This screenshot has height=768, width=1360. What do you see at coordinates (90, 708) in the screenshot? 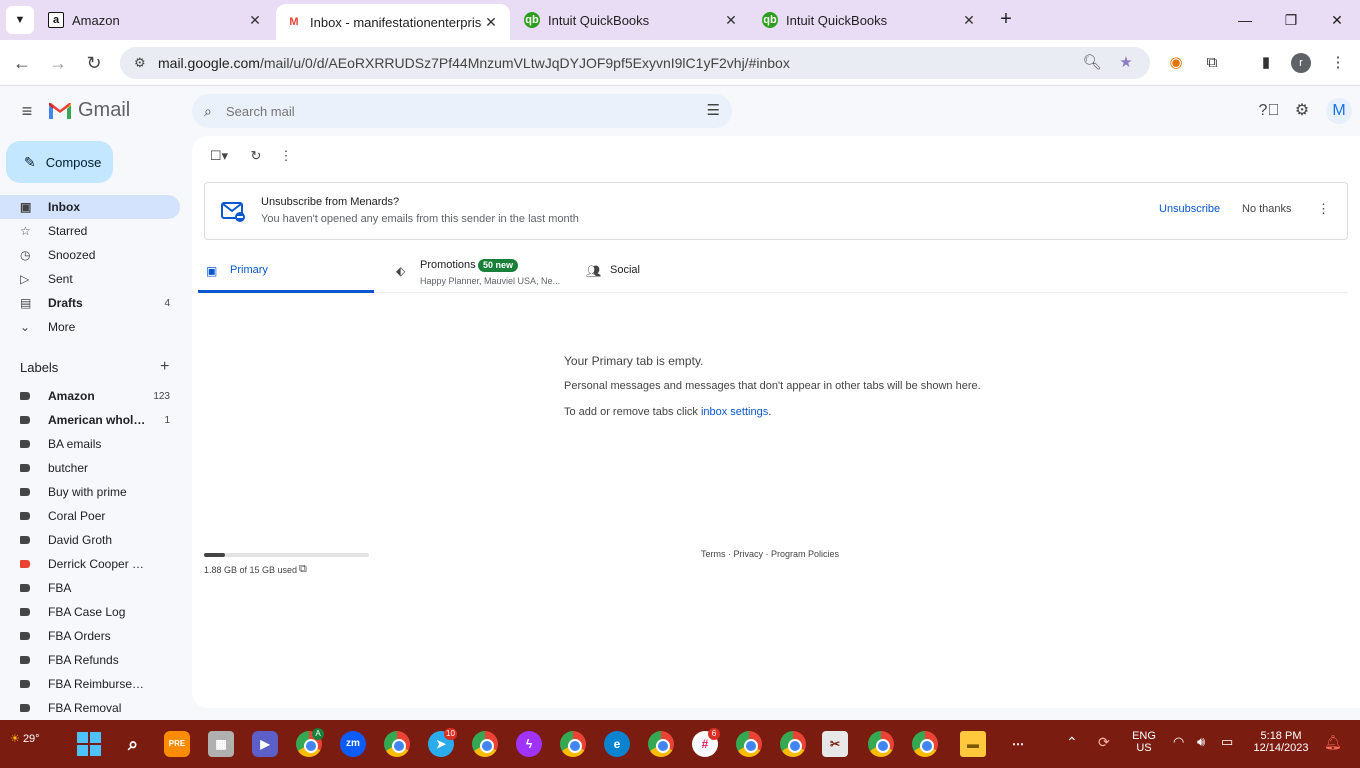
I see `sidebar-label-item: FBA Removal` at bounding box center [90, 708].